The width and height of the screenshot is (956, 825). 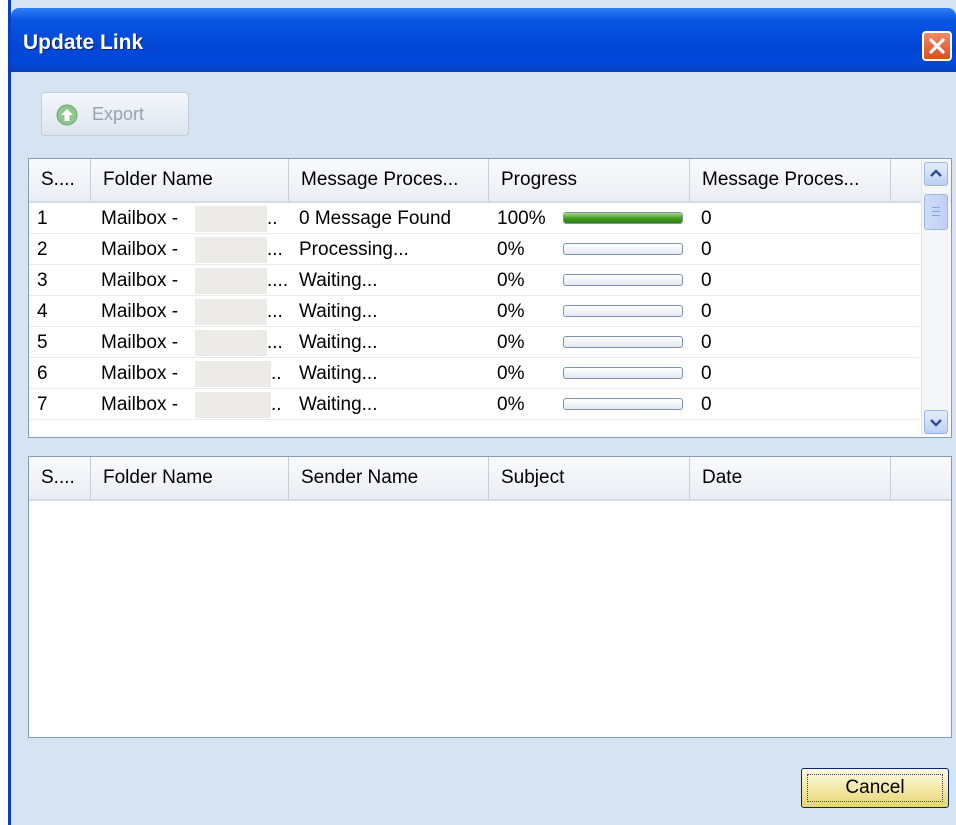 I want to click on column-header-subject: Subject, so click(x=589, y=478).